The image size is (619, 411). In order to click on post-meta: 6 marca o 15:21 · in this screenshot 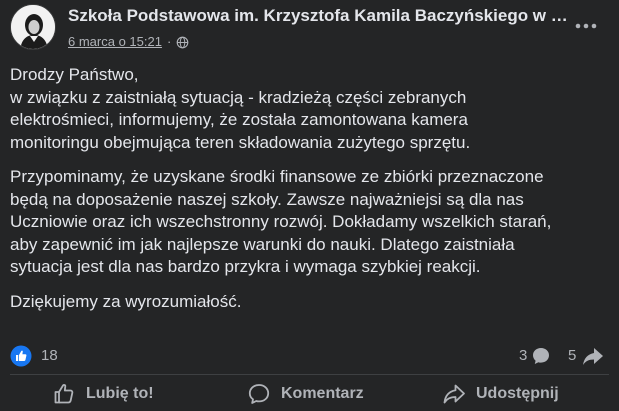, I will do `click(128, 42)`.